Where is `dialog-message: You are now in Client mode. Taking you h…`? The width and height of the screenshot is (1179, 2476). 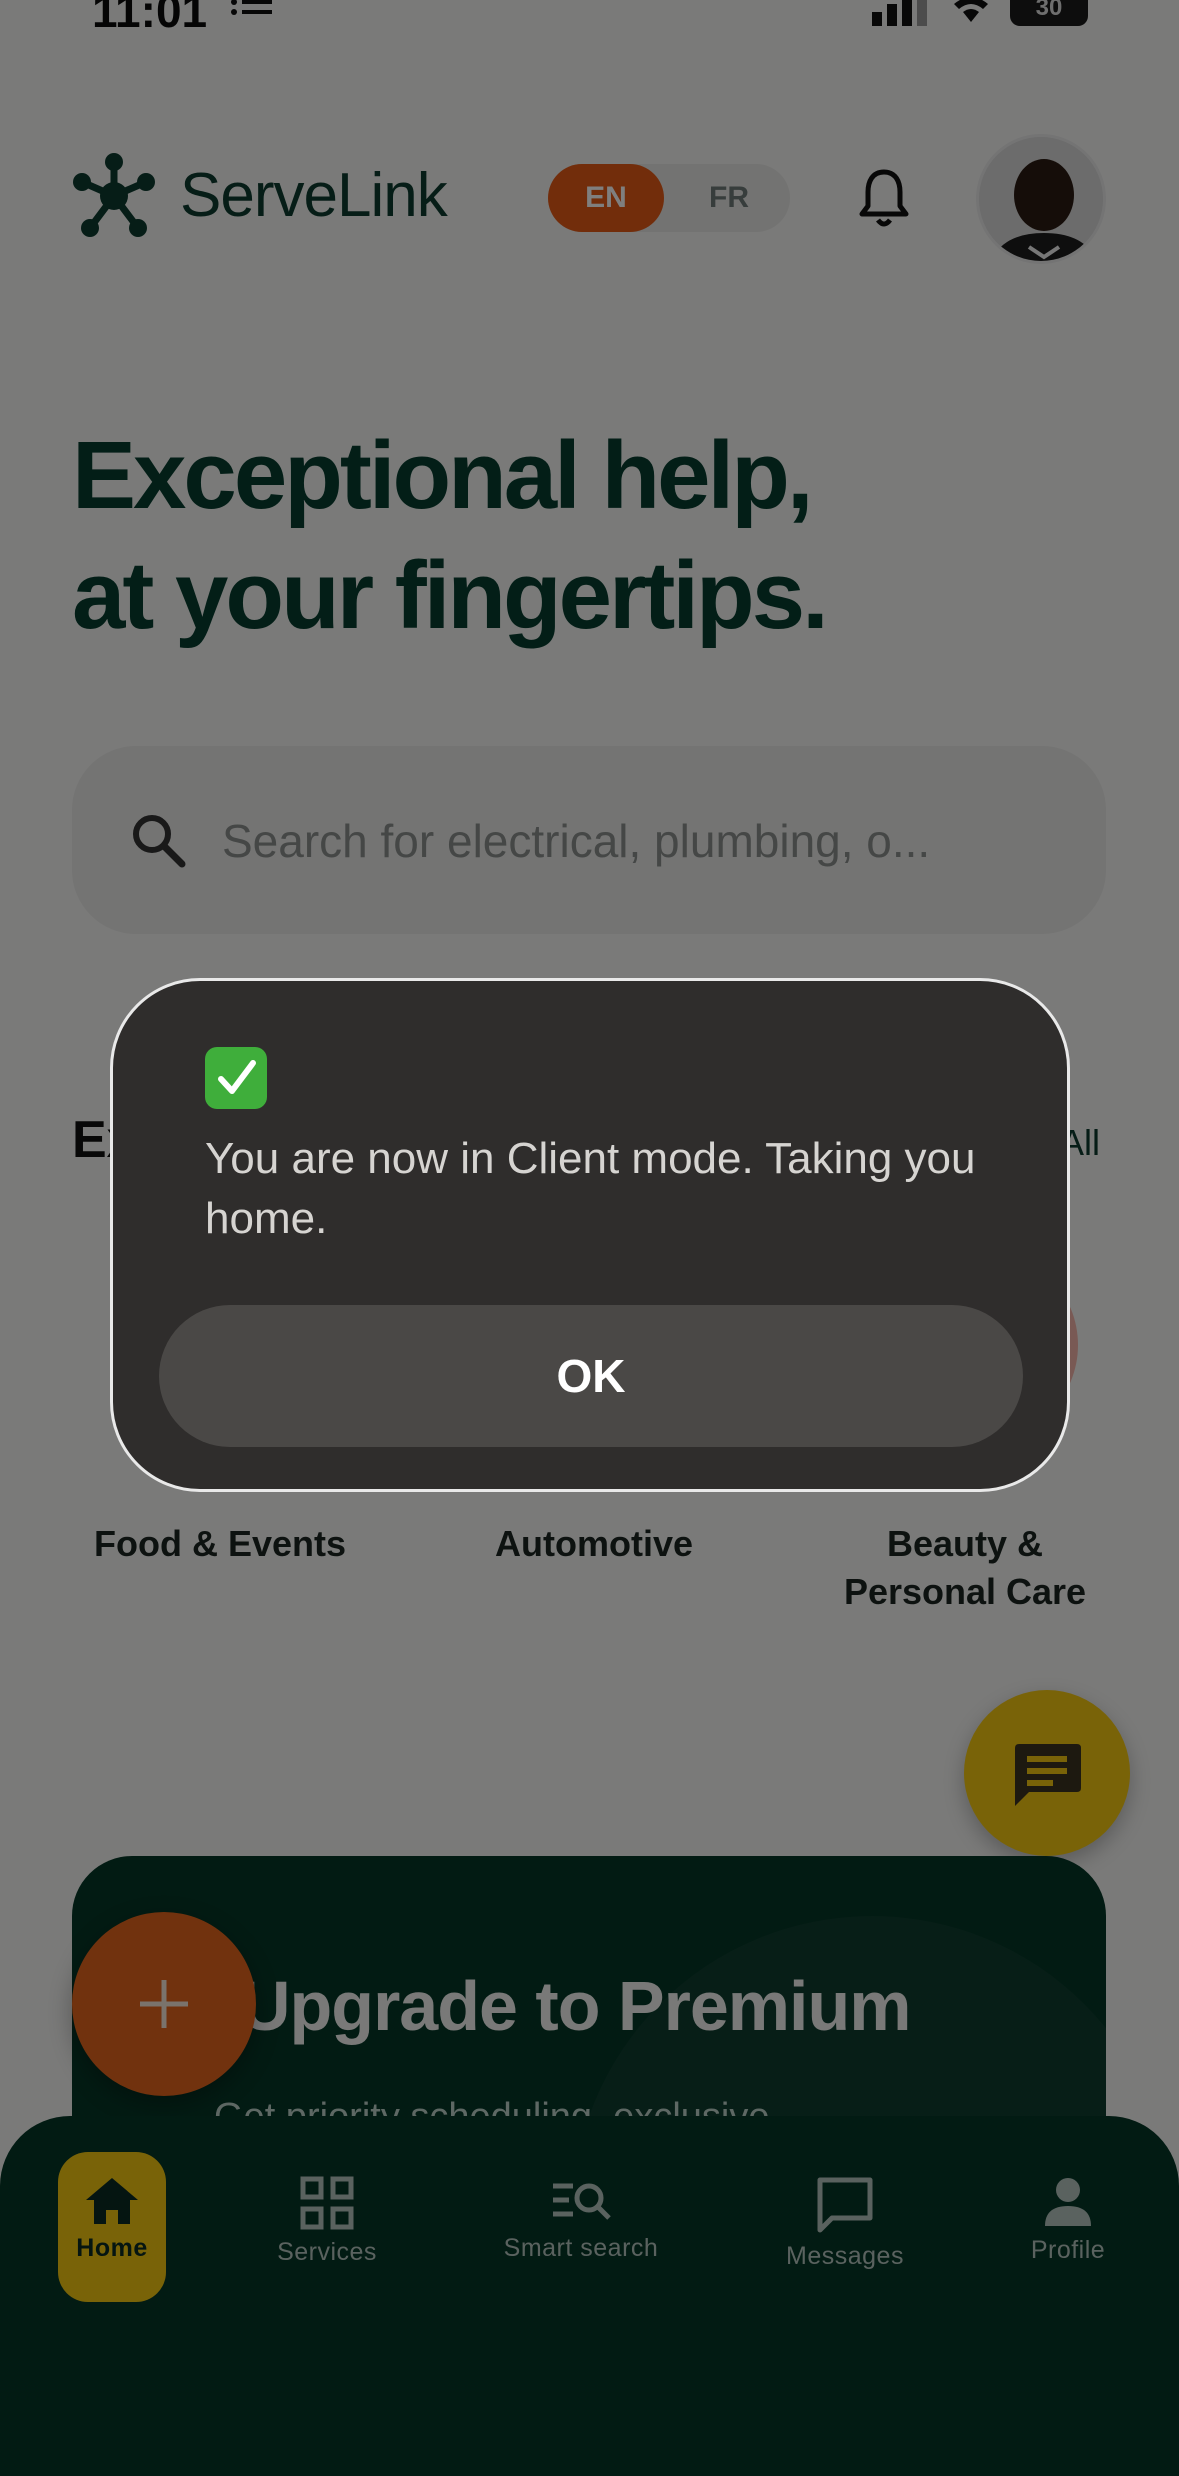
dialog-message: You are now in Client mode. Taking you h… is located at coordinates (590, 1188).